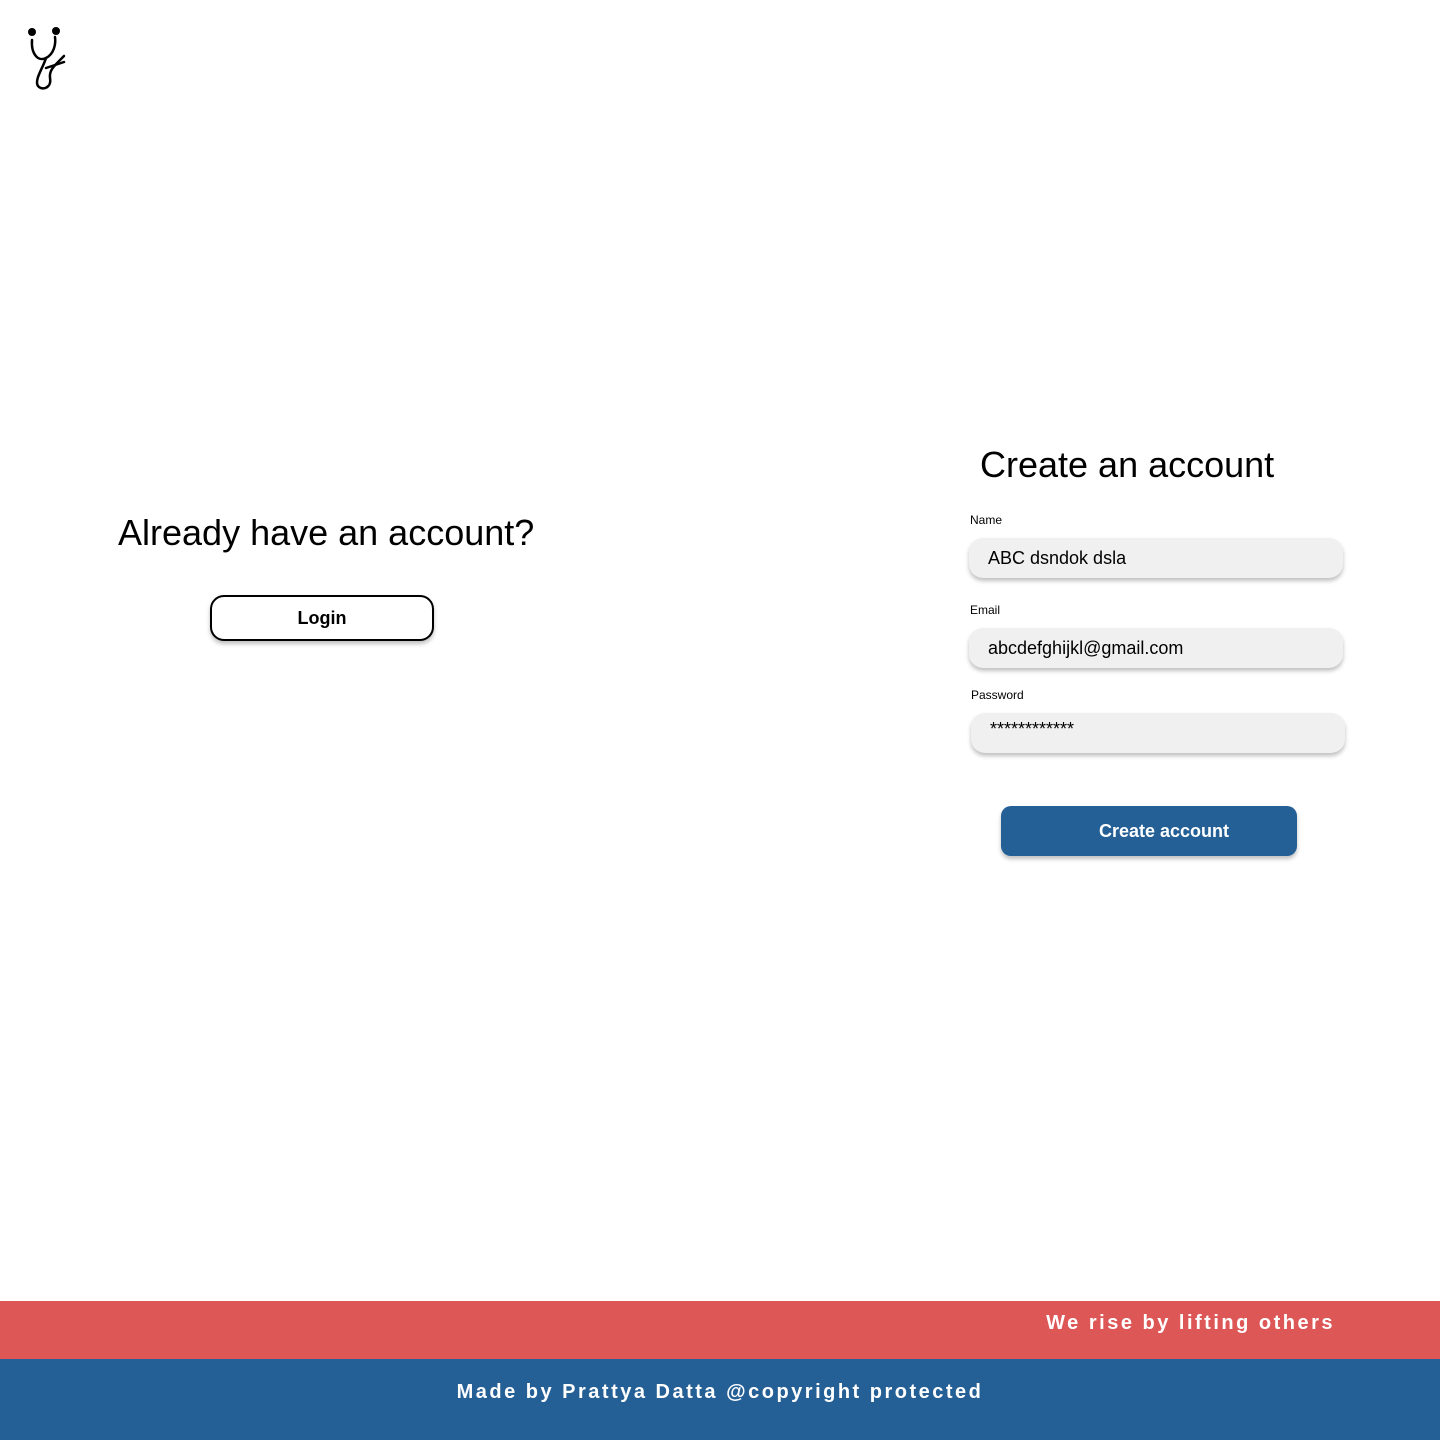  I want to click on stethoscope-logo-icon, so click(47, 58).